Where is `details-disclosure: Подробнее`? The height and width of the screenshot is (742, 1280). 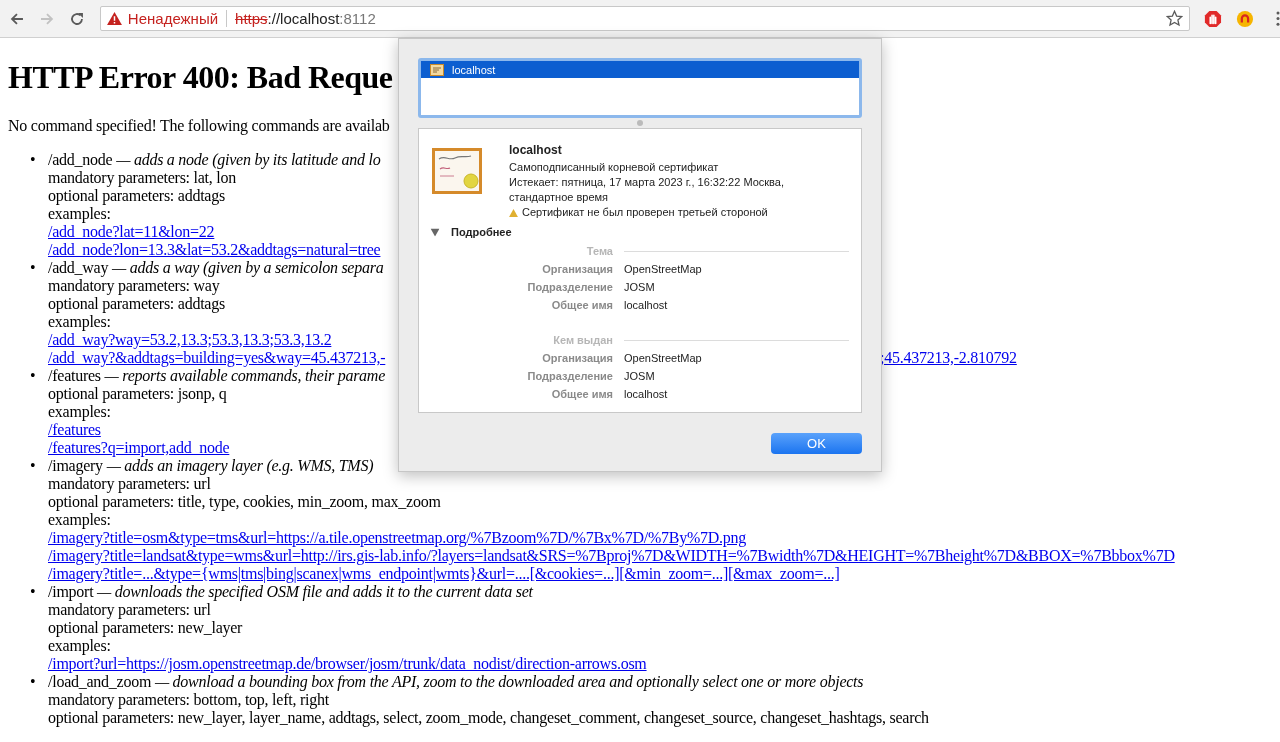
details-disclosure: Подробнее is located at coordinates (476, 232).